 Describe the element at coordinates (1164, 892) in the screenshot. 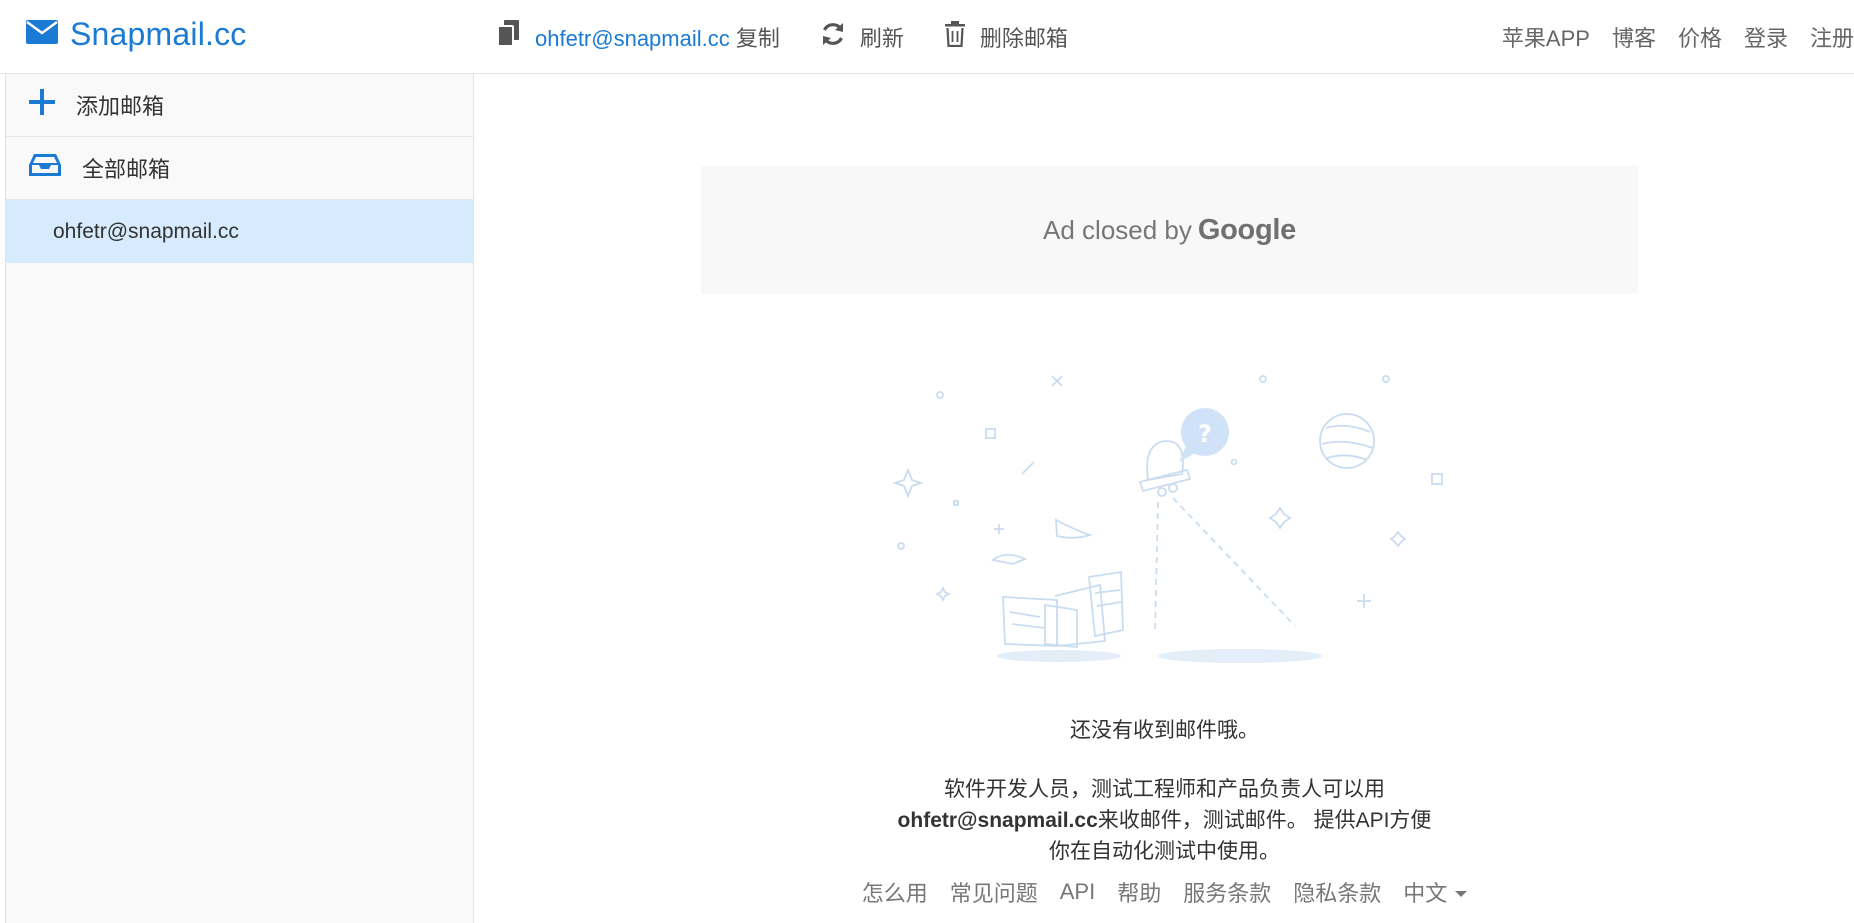

I see `footer-links: 怎么用 常见问题 API 帮助 服务条款 隐私条款 中文` at that location.